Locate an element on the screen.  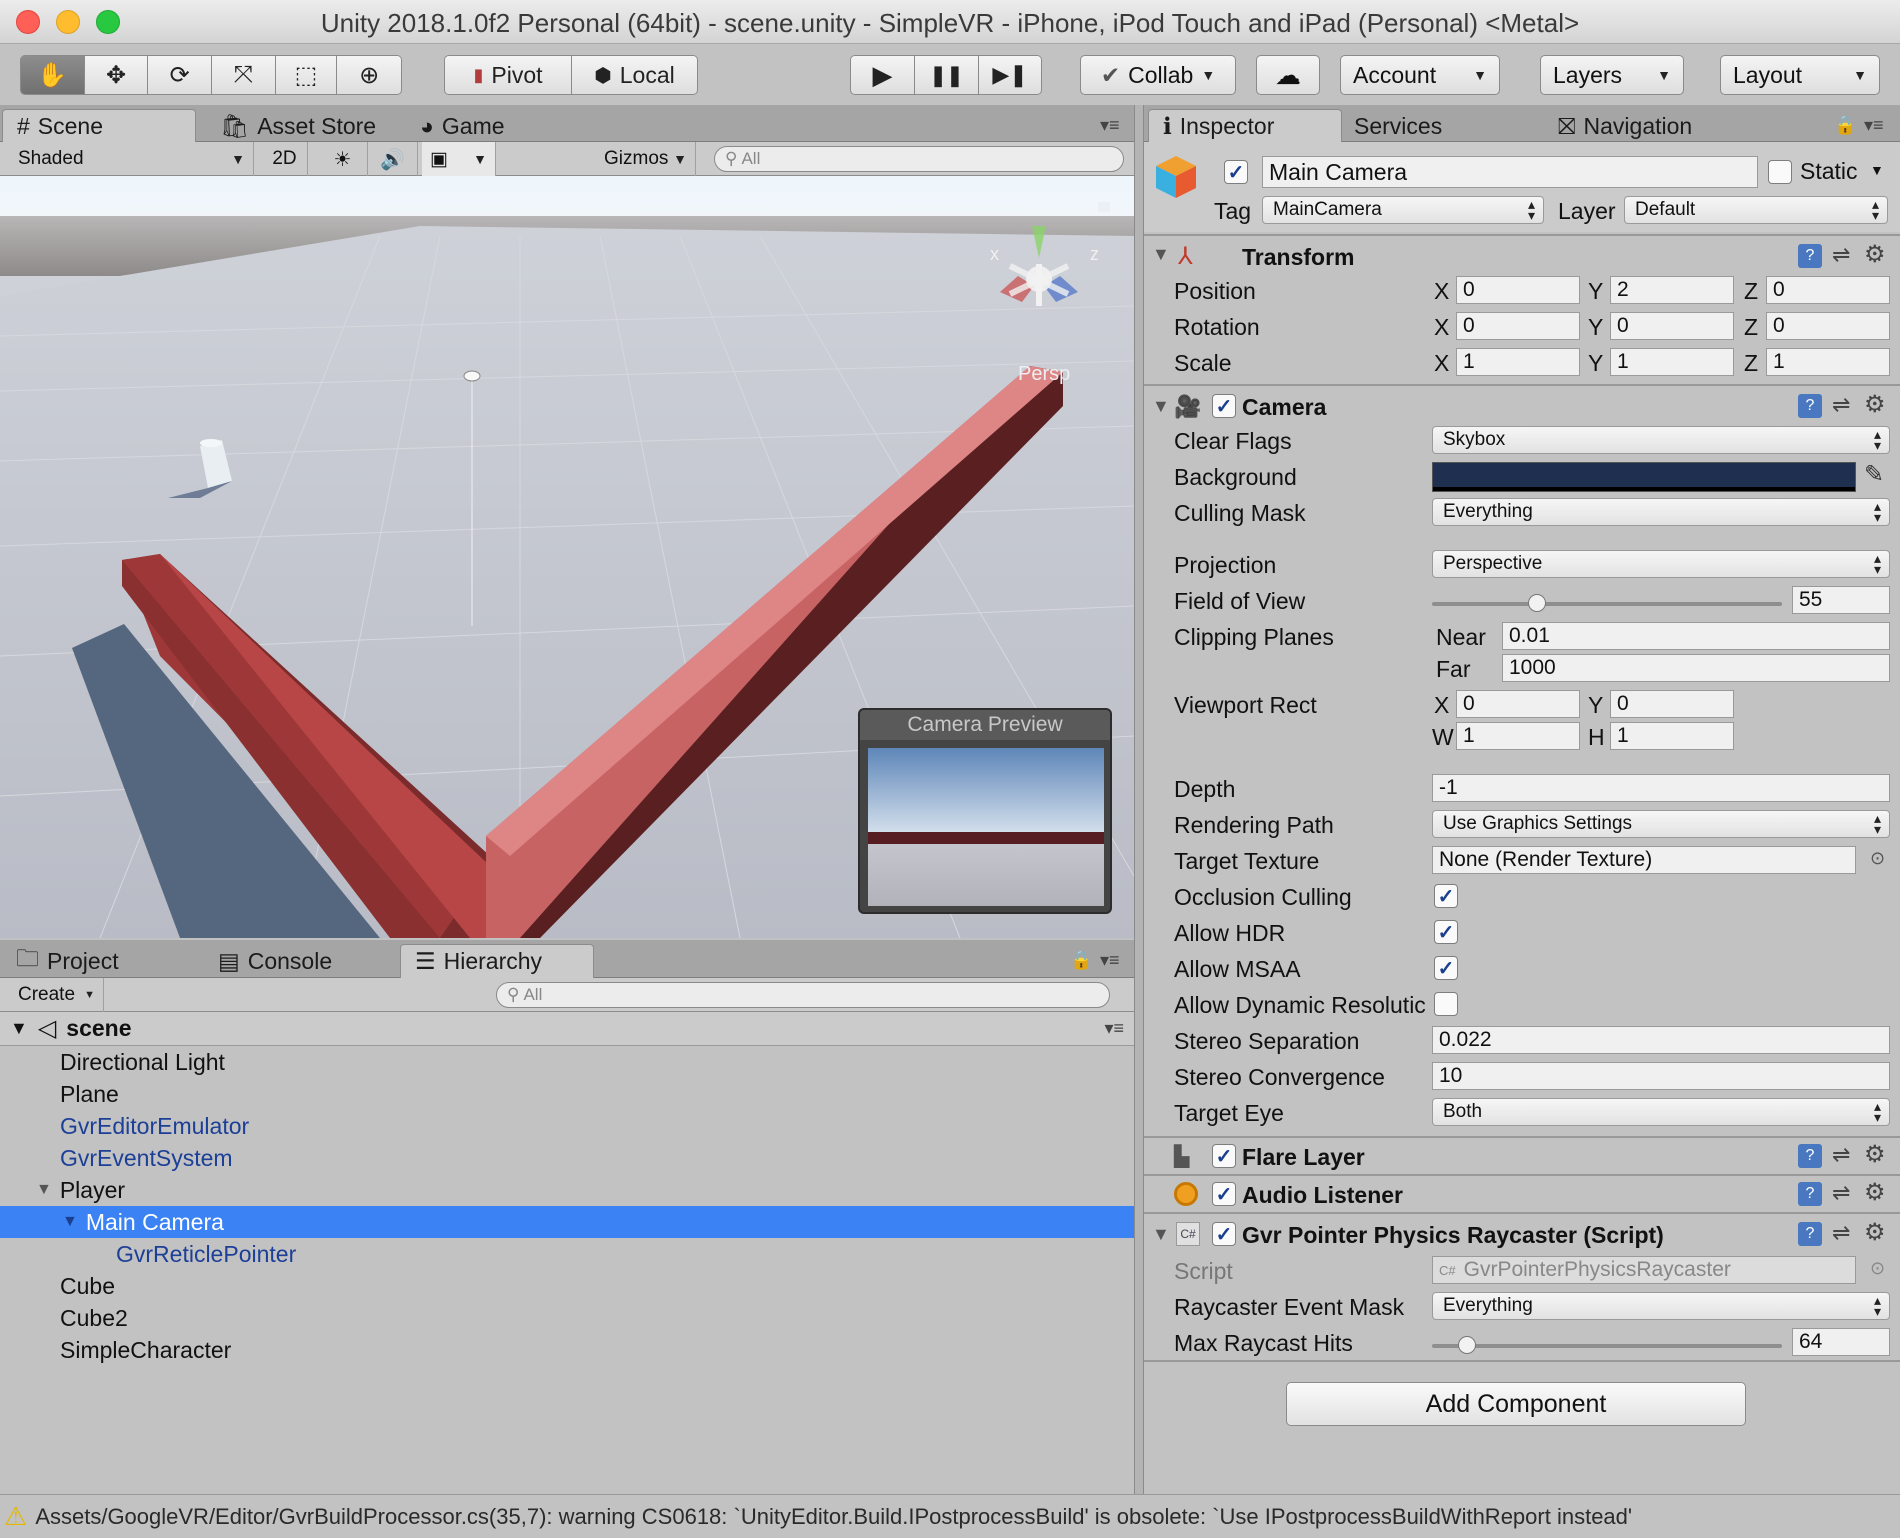
hierarchy-item-cube: Cube is located at coordinates (567, 1286).